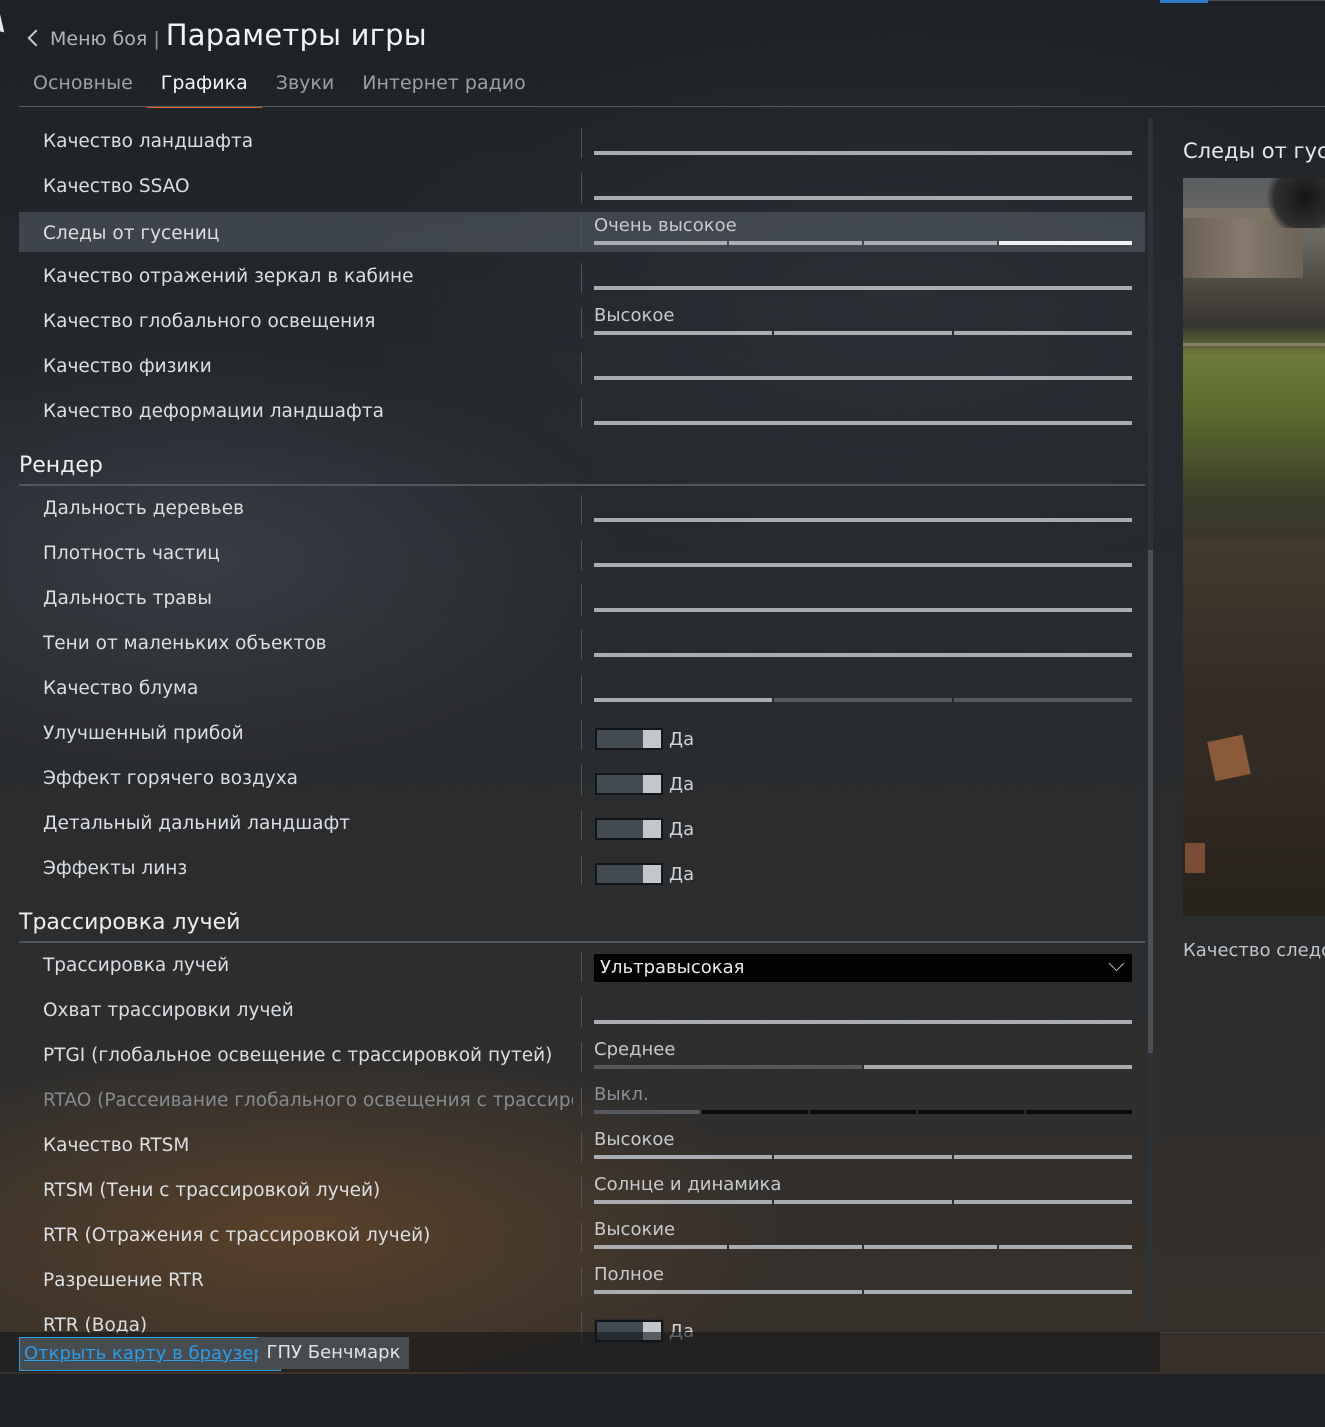 Image resolution: width=1325 pixels, height=1427 pixels. I want to click on setting-row: Охват трассировки лучей, so click(582, 1011).